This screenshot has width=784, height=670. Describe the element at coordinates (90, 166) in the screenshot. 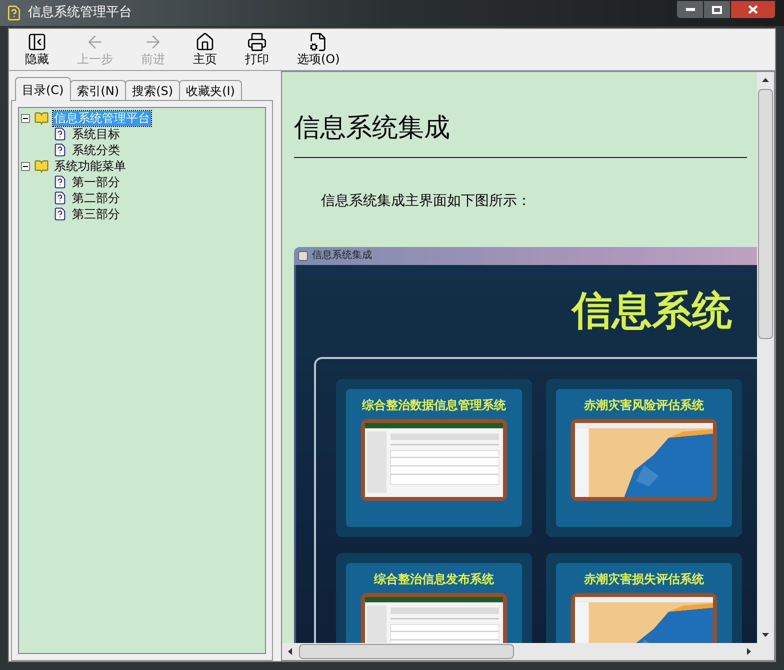

I see `tree-item: 系统功能菜单` at that location.